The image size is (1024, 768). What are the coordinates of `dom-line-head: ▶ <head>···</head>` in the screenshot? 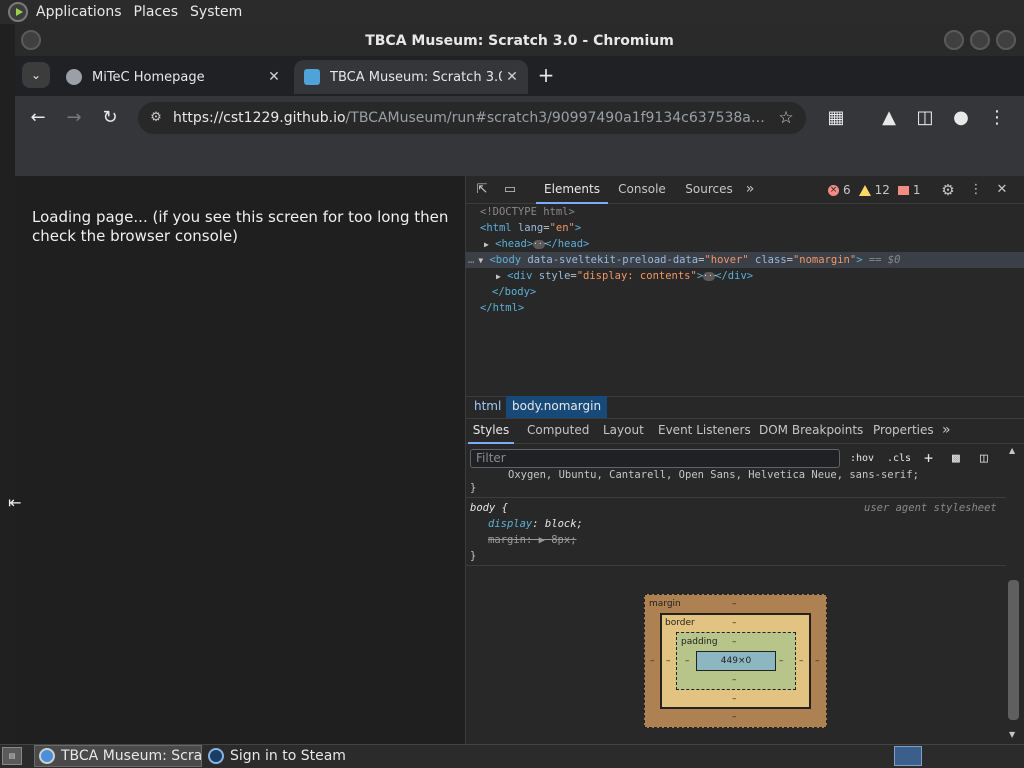 It's located at (745, 244).